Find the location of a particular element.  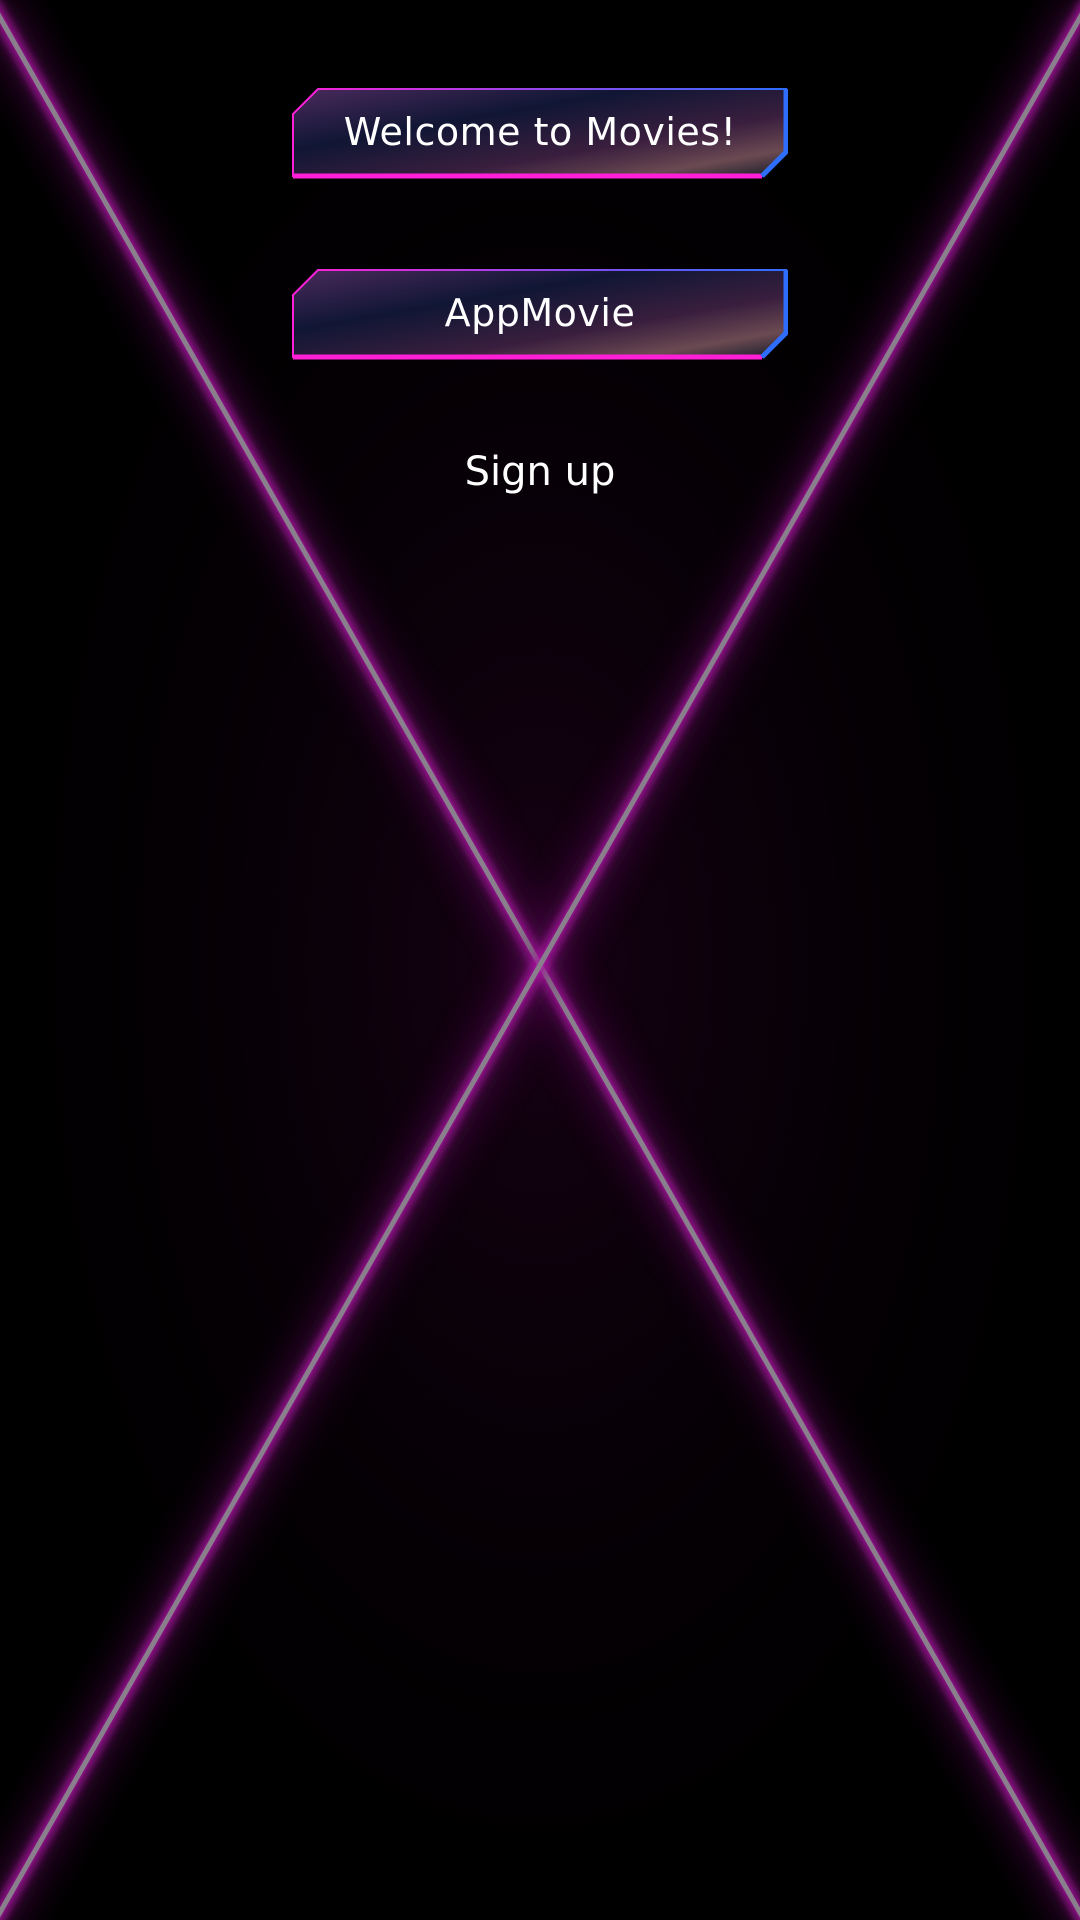

welcome-title: Welcome to Movies! is located at coordinates (540, 132).